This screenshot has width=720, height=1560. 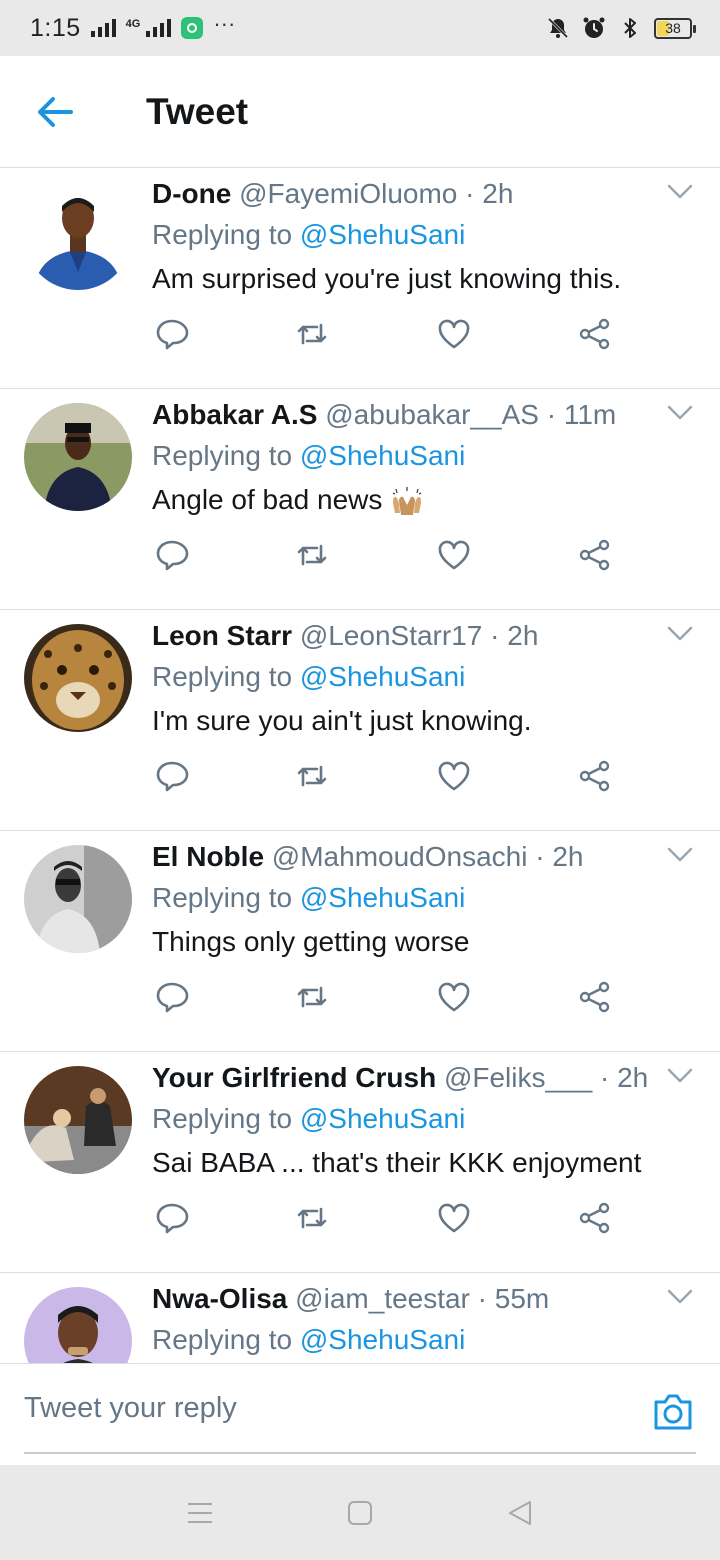 I want to click on tweet-text: Things only getting worse, so click(x=311, y=941).